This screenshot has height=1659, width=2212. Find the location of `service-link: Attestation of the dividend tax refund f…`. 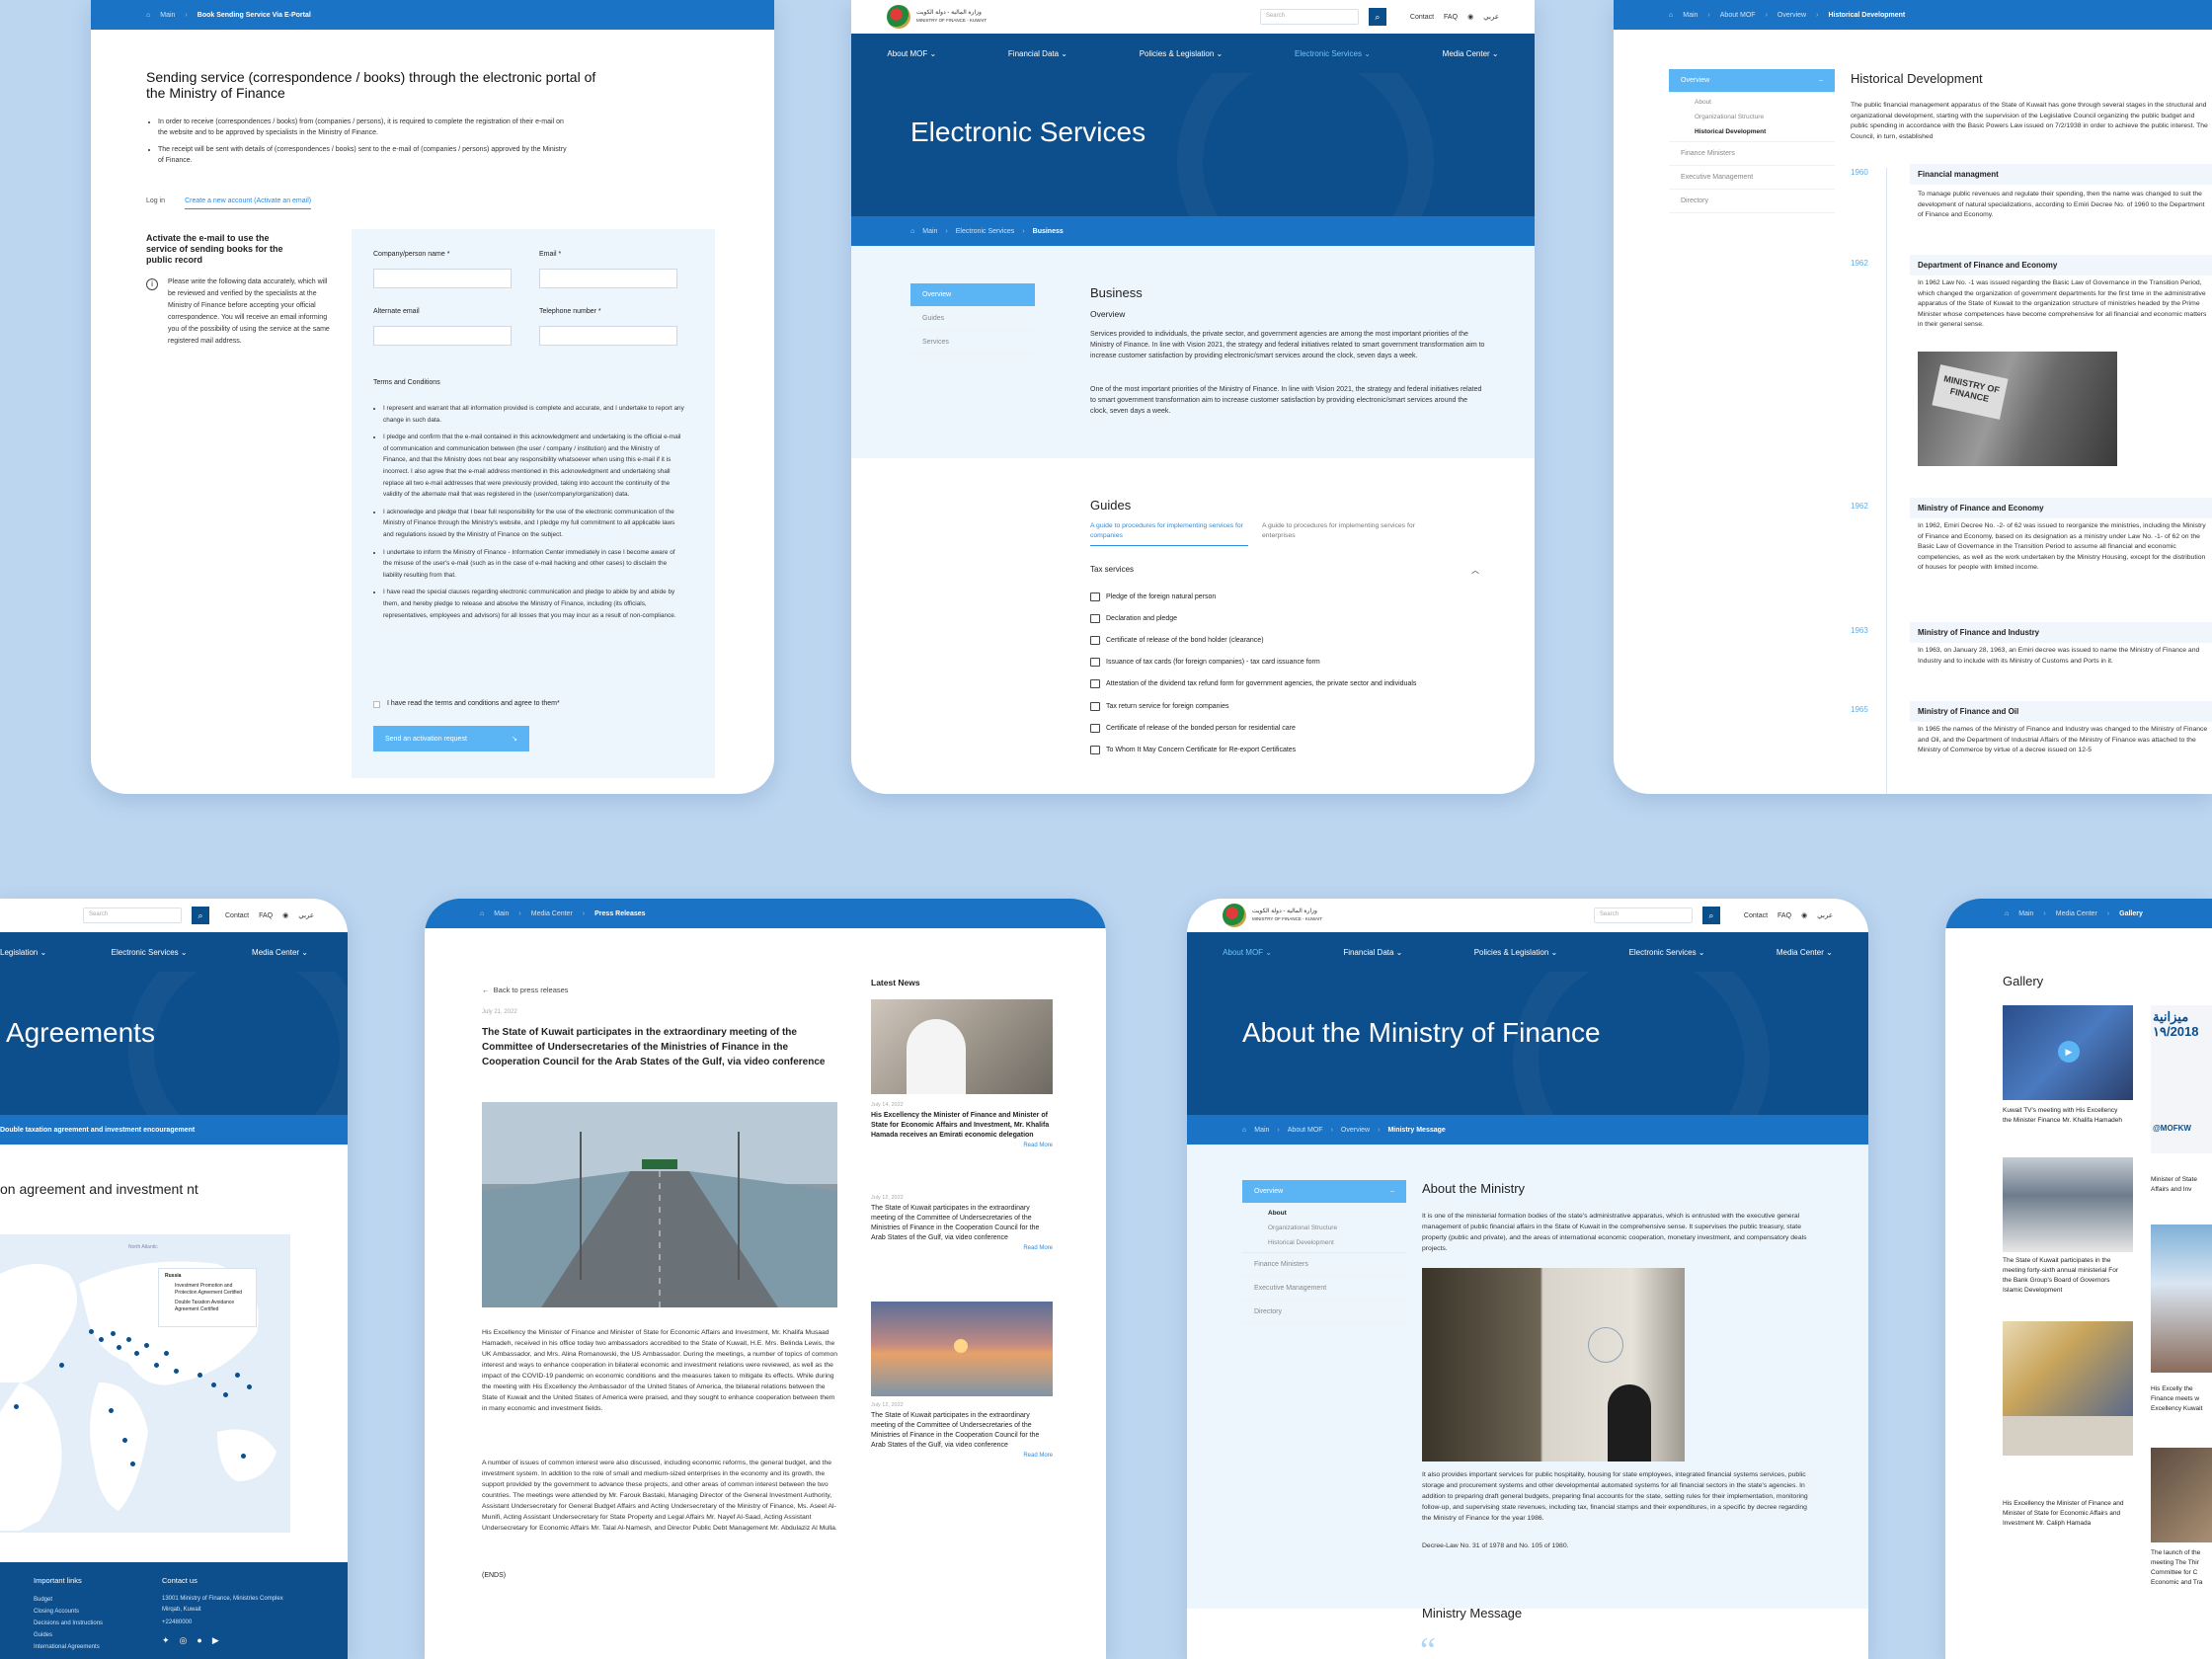

service-link: Attestation of the dividend tax refund f… is located at coordinates (1288, 684).